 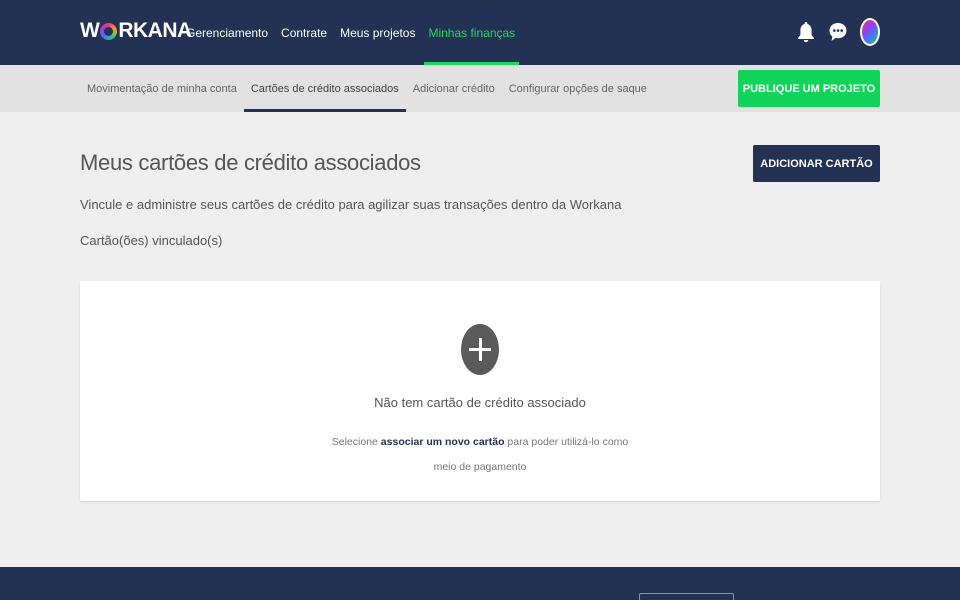 I want to click on nav-minhas-financas: Minhas finanças, so click(x=471, y=32).